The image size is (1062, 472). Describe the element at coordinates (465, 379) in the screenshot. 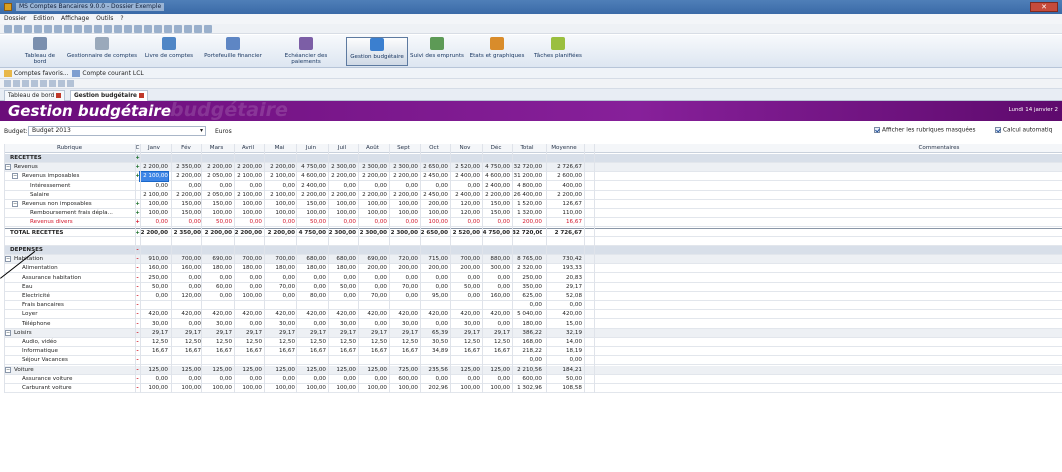

I see `cell-nov: 0,00` at that location.